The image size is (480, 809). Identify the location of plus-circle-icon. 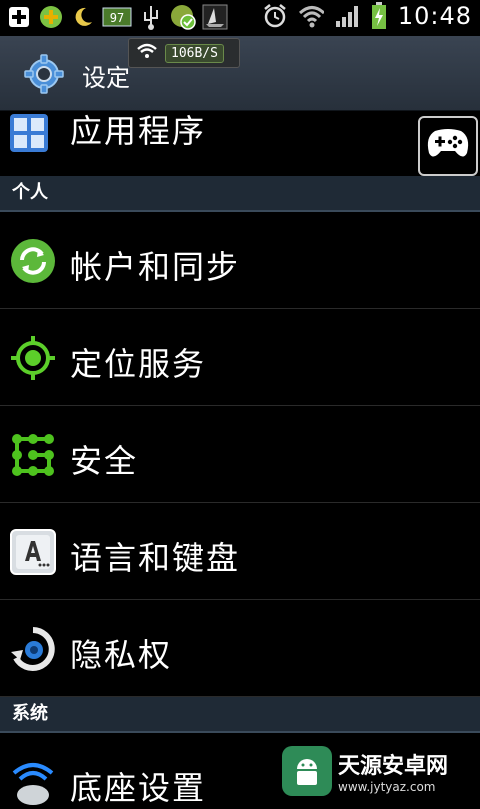
(51, 17).